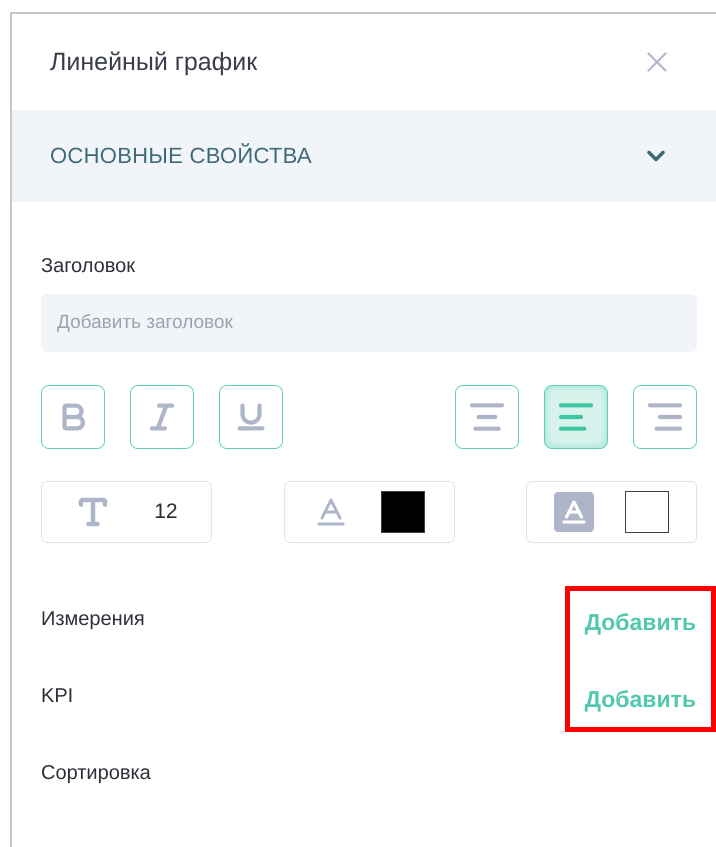 This screenshot has height=847, width=716. I want to click on font-size-value: 12, so click(166, 512).